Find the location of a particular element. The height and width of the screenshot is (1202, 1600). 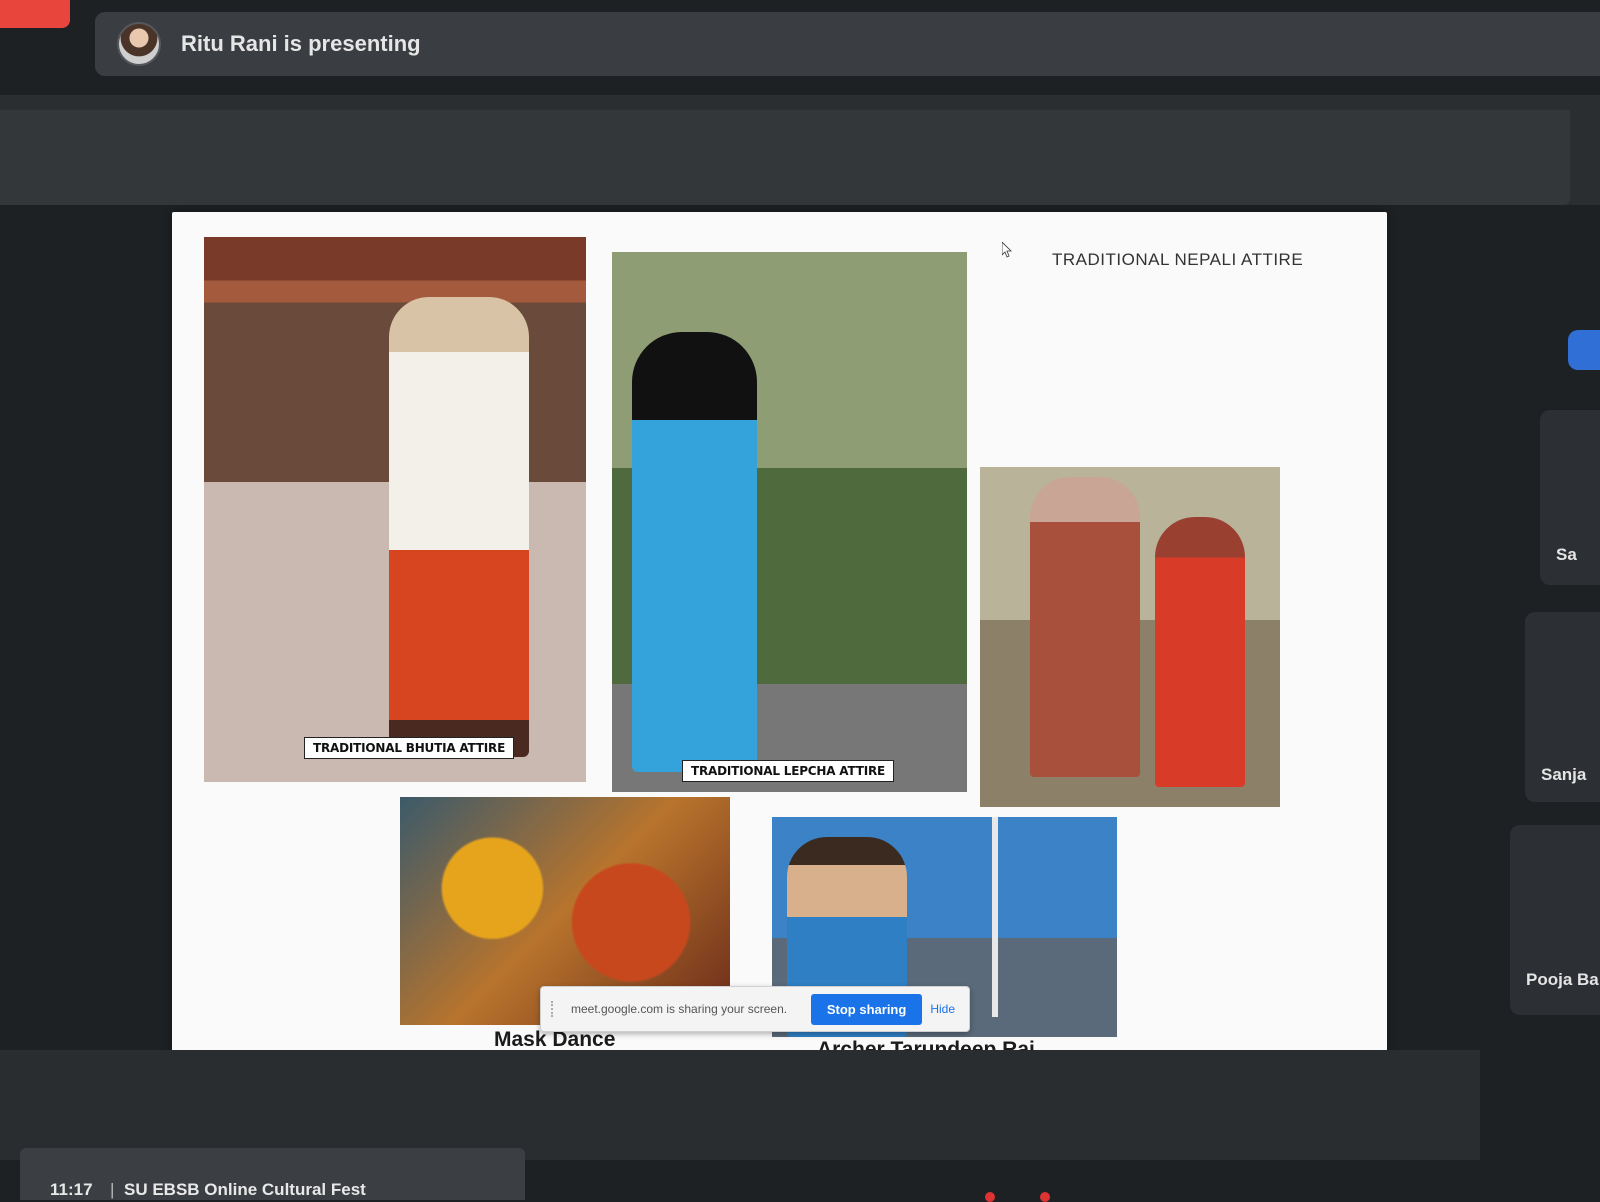

mouse-cursor-icon is located at coordinates (1006, 249).